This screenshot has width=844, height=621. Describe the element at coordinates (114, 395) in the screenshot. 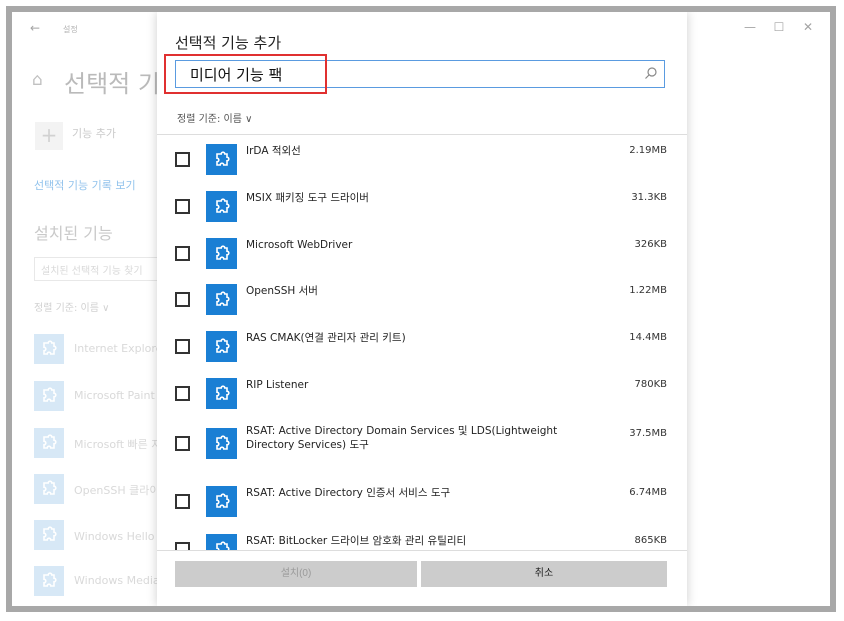

I see `installed-feature-label: Microsoft Paint` at that location.